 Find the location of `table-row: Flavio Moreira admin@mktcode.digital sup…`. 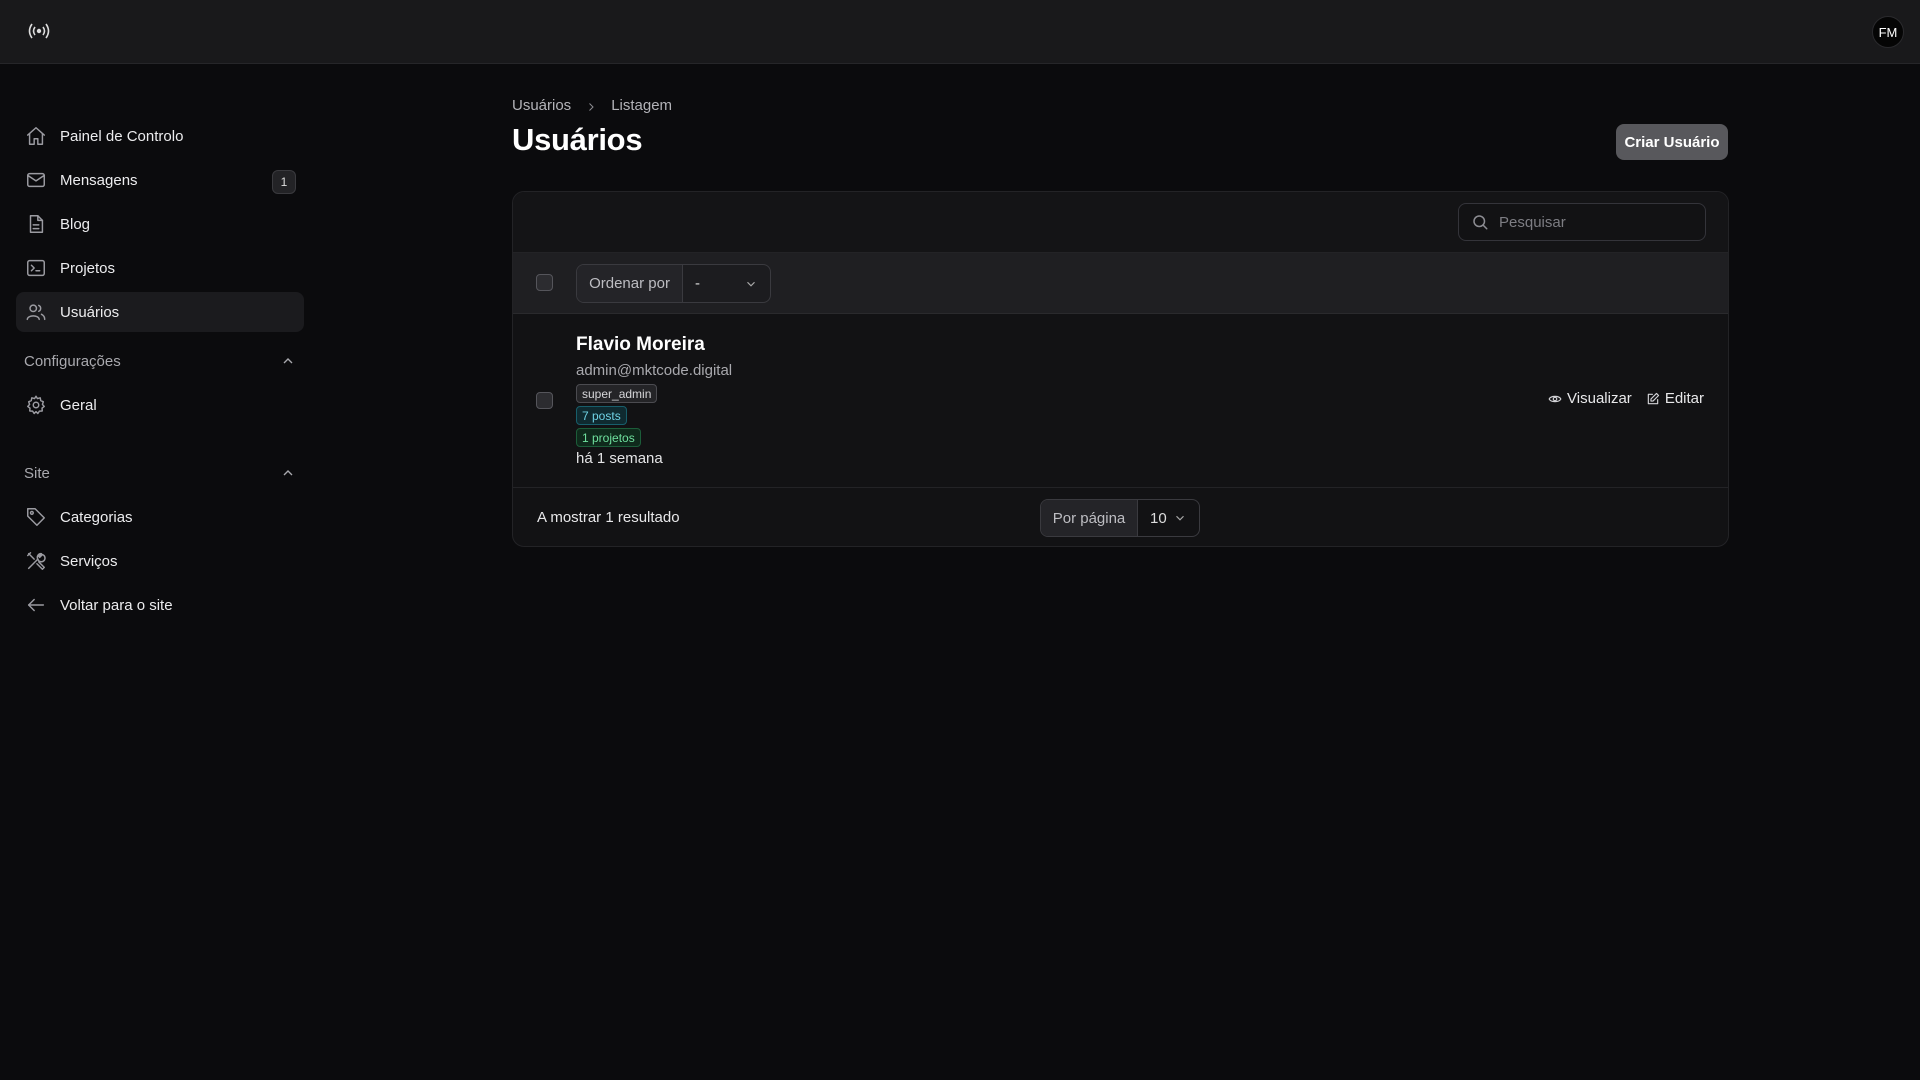

table-row: Flavio Moreira admin@mktcode.digital sup… is located at coordinates (1120, 401).